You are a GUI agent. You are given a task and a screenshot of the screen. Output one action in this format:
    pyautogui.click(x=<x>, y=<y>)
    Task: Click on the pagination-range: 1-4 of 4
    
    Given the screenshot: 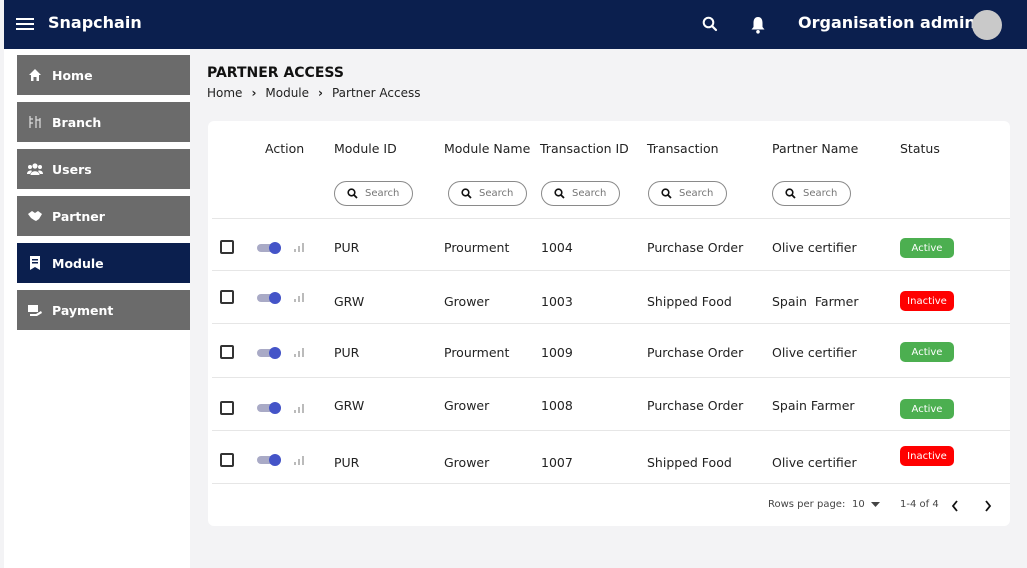 What is the action you would take?
    pyautogui.click(x=919, y=504)
    